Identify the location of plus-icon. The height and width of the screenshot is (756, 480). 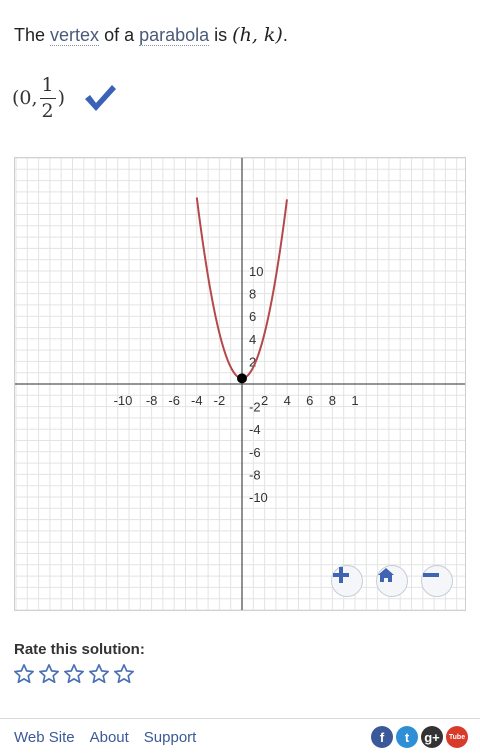
(341, 575).